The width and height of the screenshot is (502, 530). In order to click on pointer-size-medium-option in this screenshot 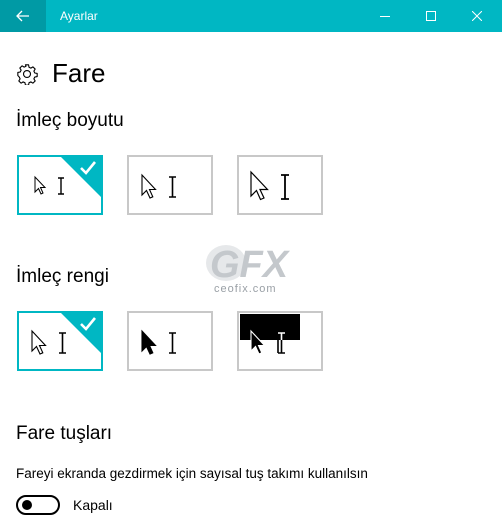, I will do `click(170, 185)`.